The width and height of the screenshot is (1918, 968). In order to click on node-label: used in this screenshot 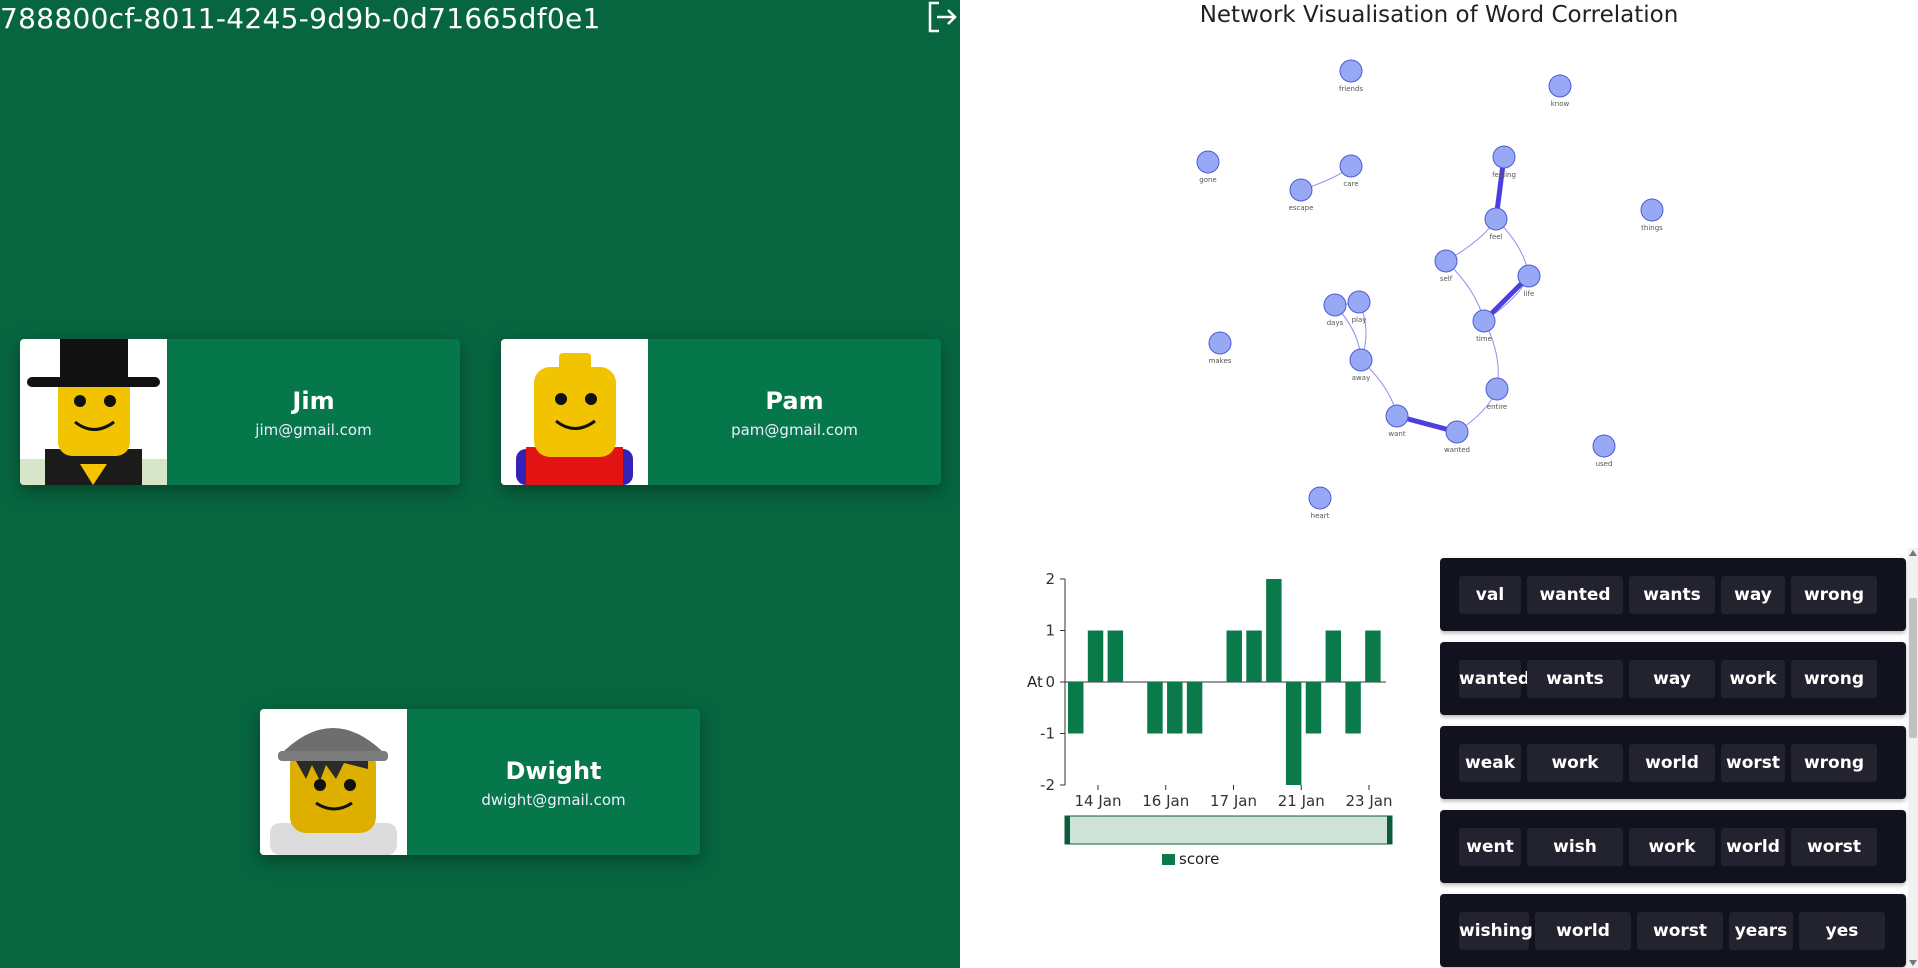, I will do `click(1604, 464)`.